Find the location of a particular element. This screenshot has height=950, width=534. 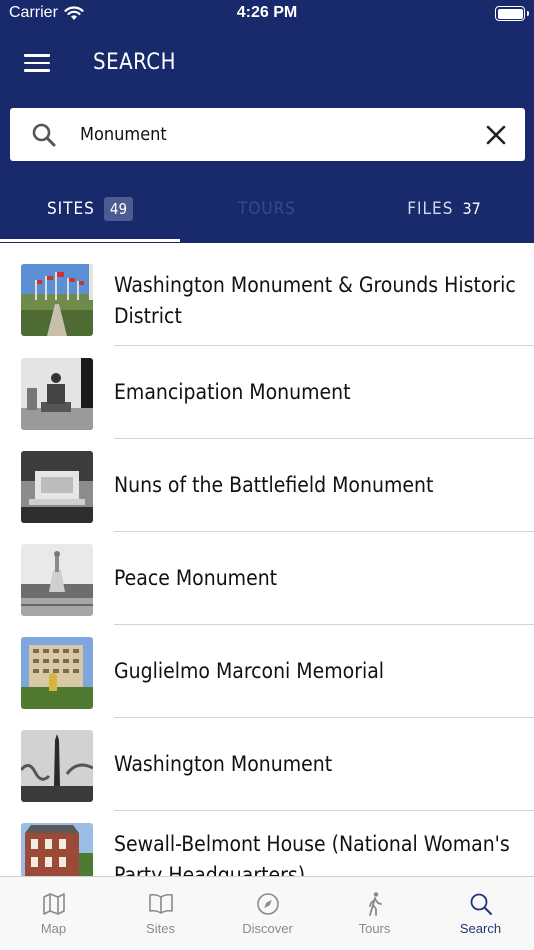

tab-label: TOURS is located at coordinates (267, 208).